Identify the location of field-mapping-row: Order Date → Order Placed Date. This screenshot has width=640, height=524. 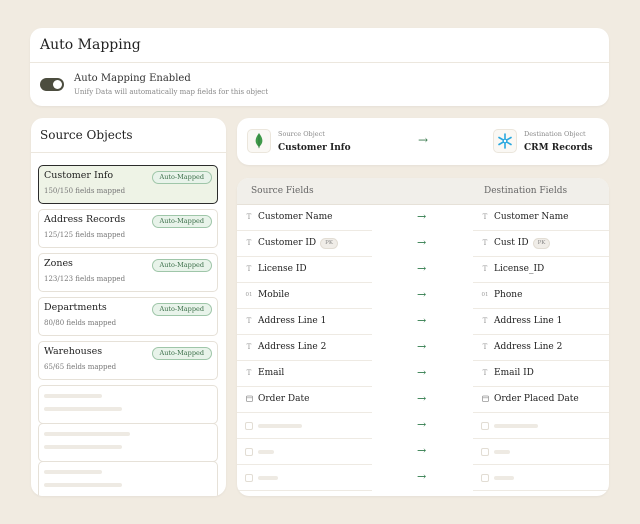
(423, 400).